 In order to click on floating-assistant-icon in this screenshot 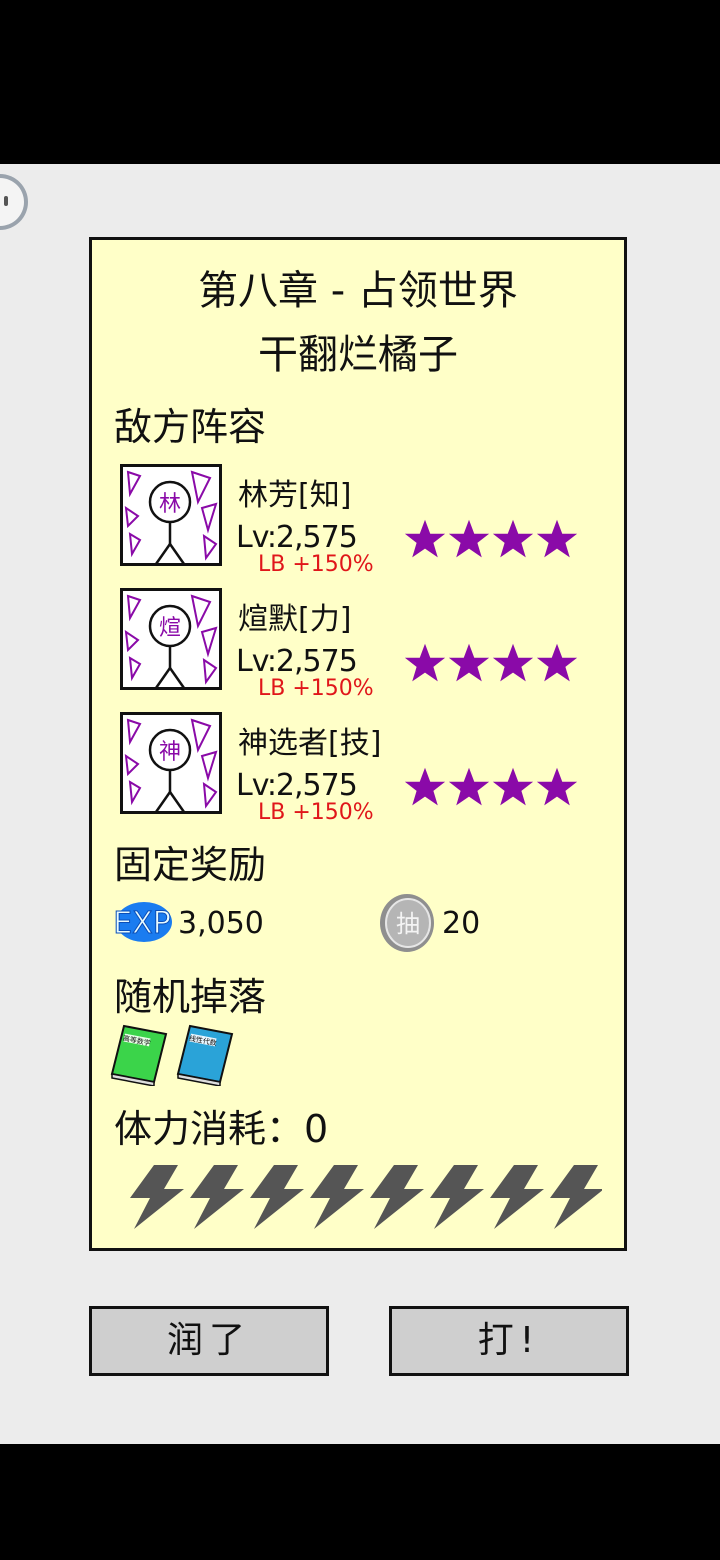, I will do `click(15, 202)`.